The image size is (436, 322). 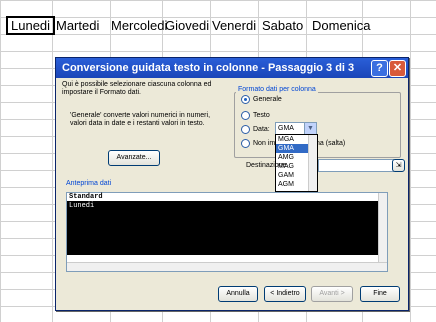 What do you see at coordinates (86, 197) in the screenshot?
I see `preview-header: Standard` at bounding box center [86, 197].